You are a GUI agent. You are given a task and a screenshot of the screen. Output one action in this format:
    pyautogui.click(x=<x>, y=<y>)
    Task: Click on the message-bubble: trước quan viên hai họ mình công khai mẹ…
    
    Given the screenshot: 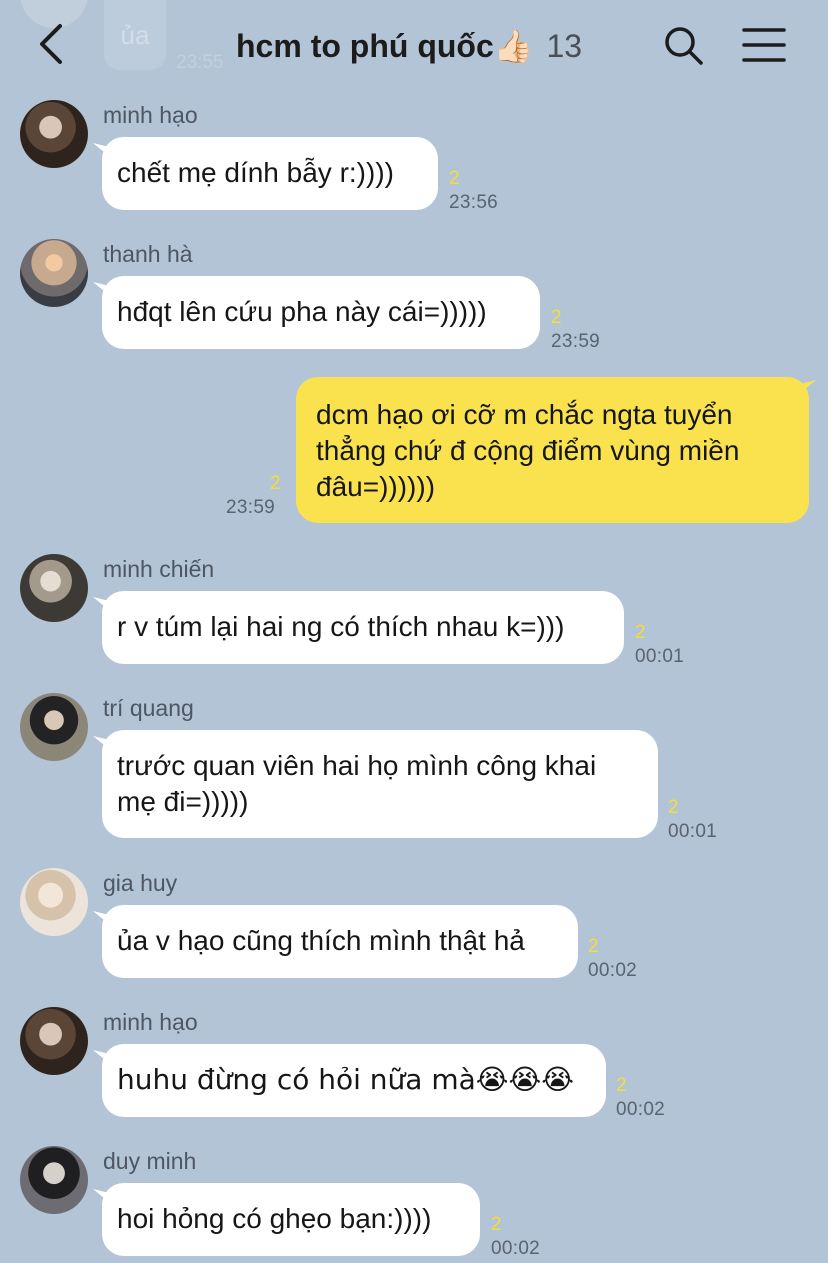 What is the action you would take?
    pyautogui.click(x=380, y=784)
    